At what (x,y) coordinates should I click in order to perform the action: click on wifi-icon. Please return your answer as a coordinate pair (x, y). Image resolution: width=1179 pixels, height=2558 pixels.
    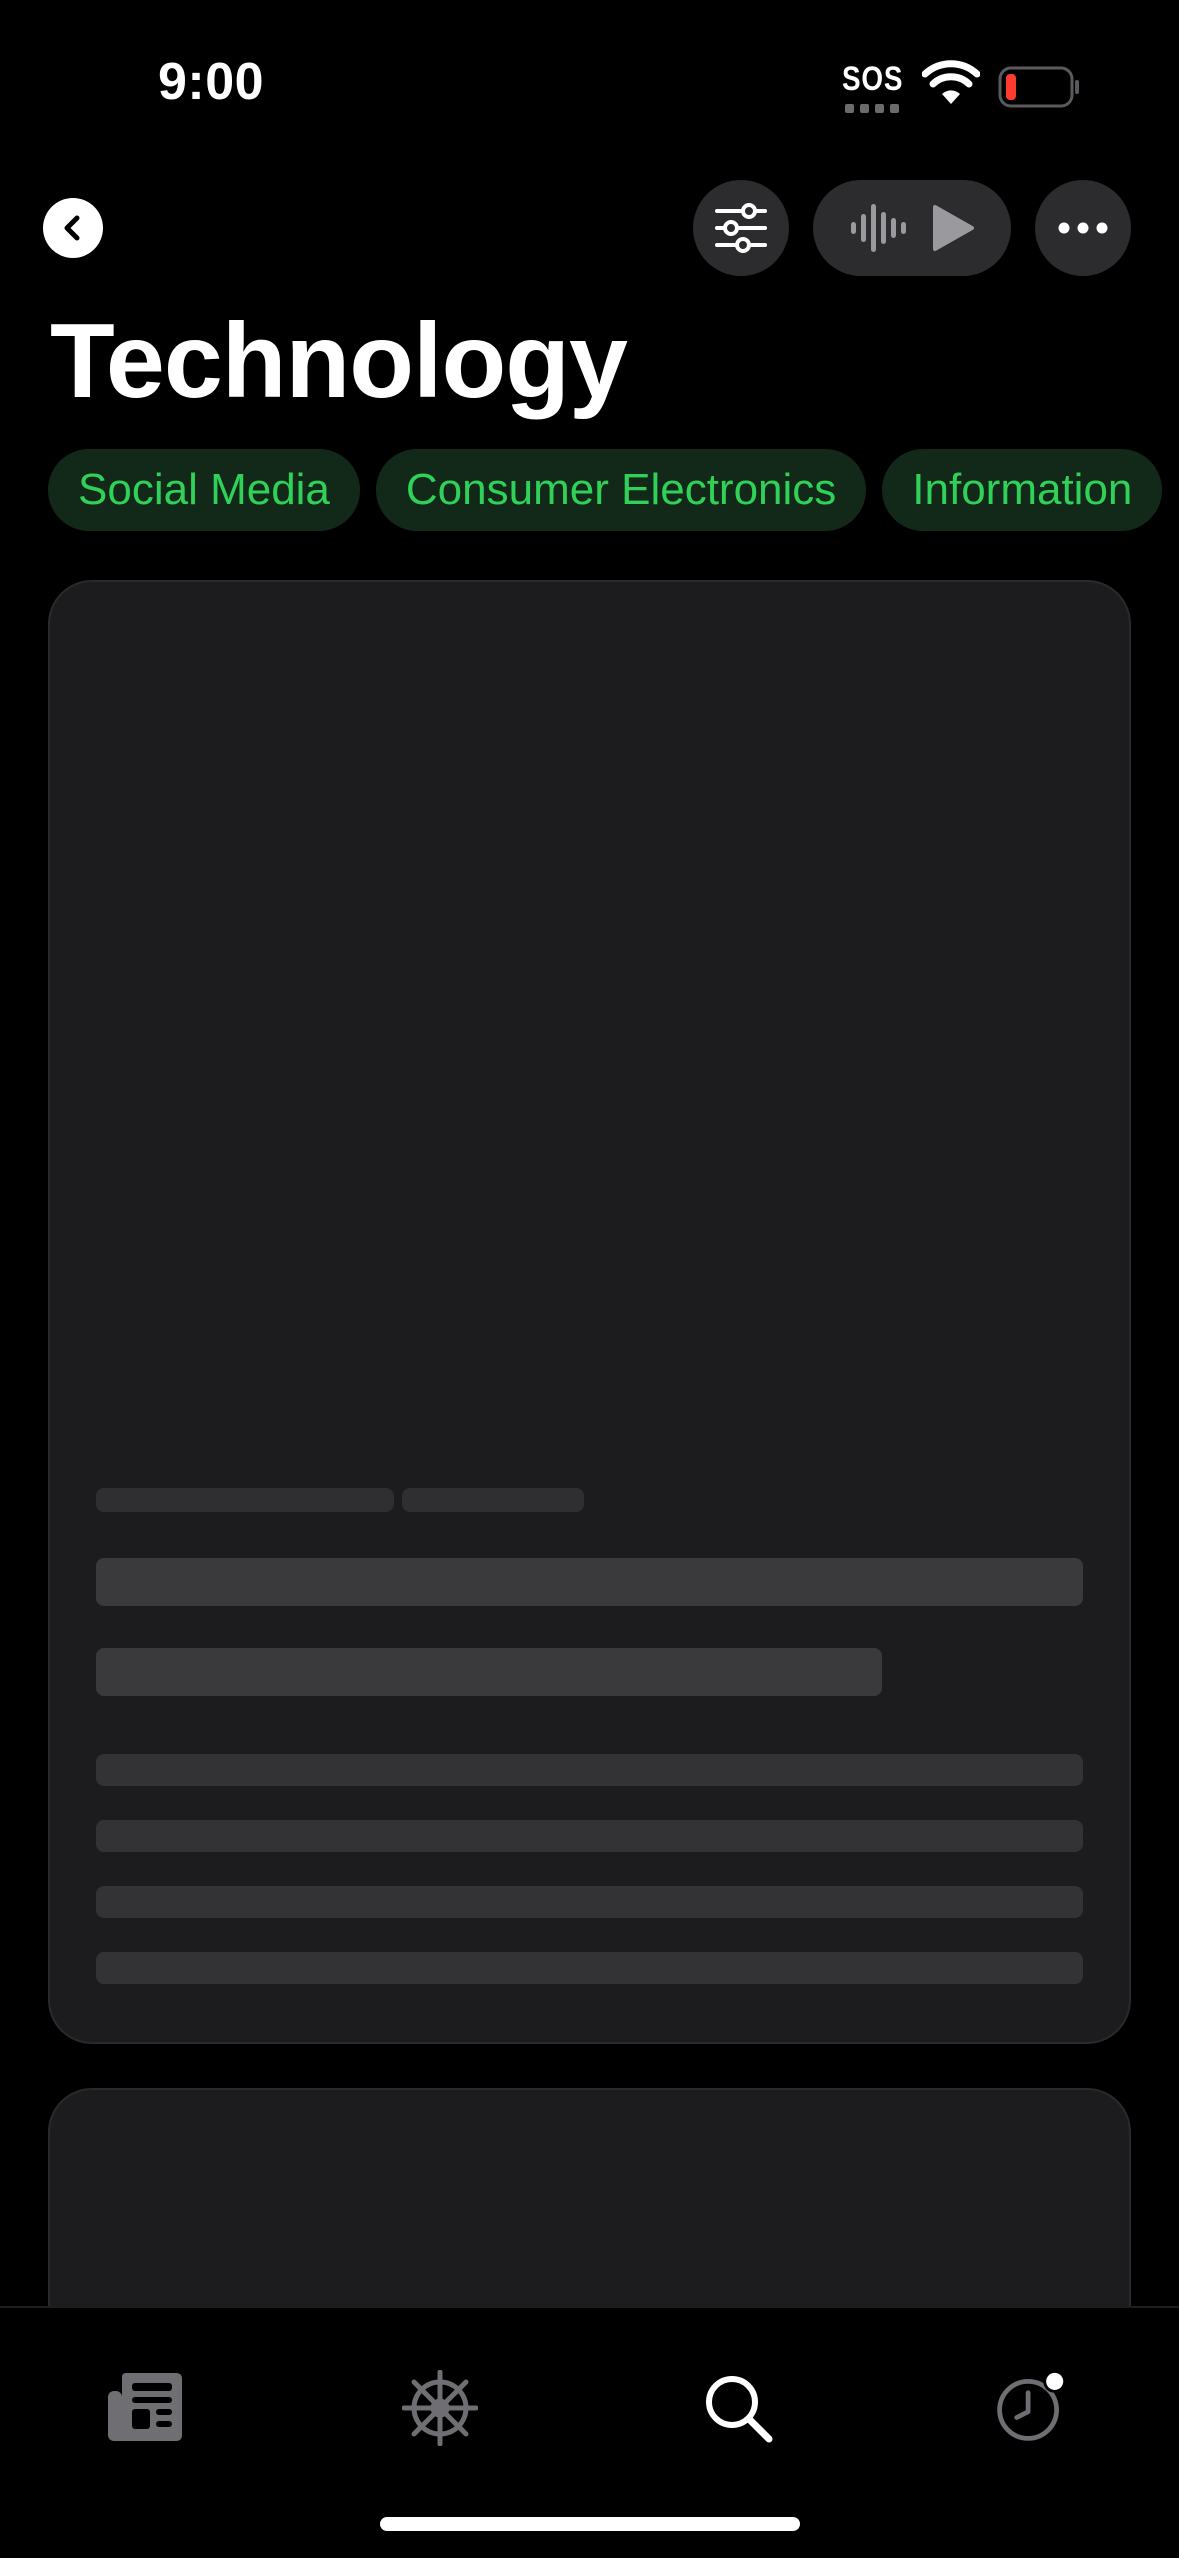
    Looking at the image, I should click on (951, 82).